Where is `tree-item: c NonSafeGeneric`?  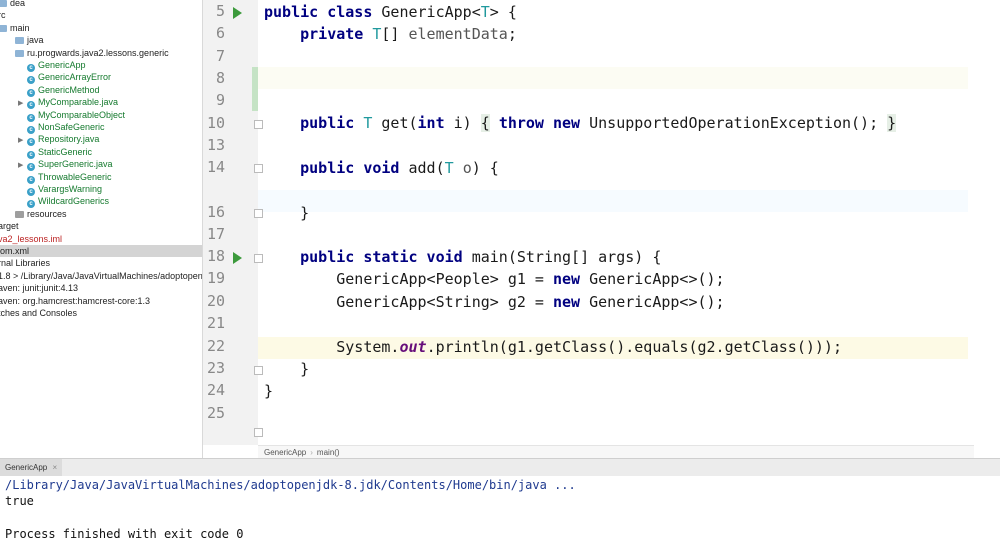 tree-item: c NonSafeGeneric is located at coordinates (61, 127).